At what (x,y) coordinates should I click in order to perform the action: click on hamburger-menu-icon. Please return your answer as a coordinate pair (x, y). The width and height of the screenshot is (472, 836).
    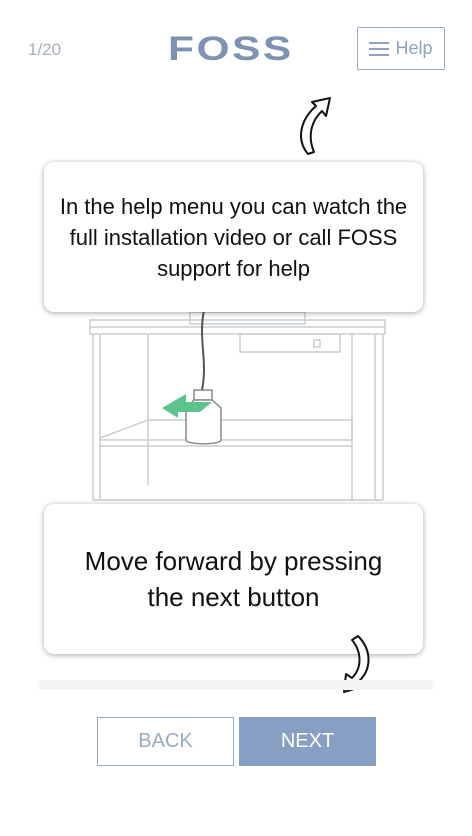
    Looking at the image, I should click on (379, 49).